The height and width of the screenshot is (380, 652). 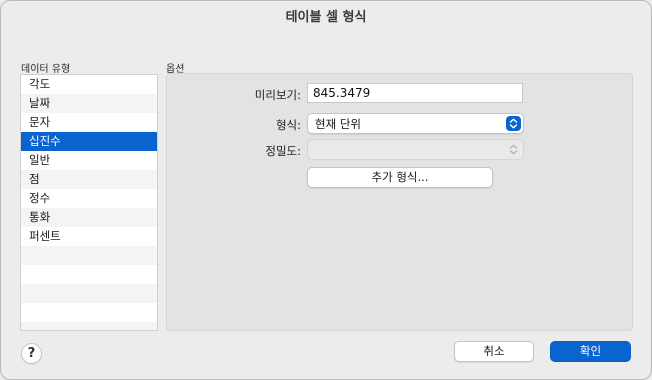 I want to click on format-popup-value: 현재 단위, so click(x=338, y=124).